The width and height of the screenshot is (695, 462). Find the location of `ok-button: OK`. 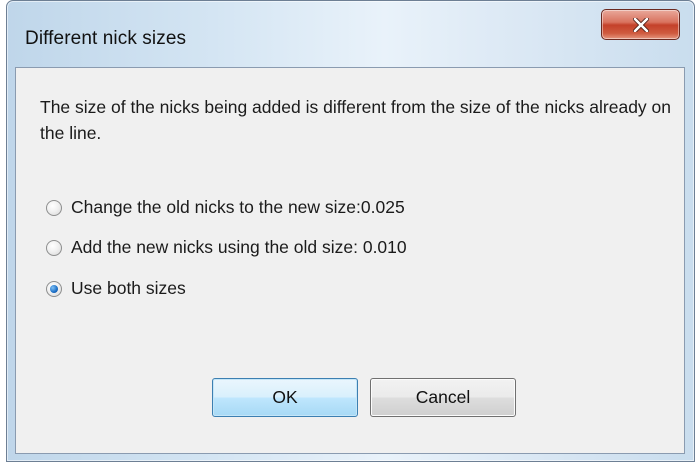

ok-button: OK is located at coordinates (285, 397).